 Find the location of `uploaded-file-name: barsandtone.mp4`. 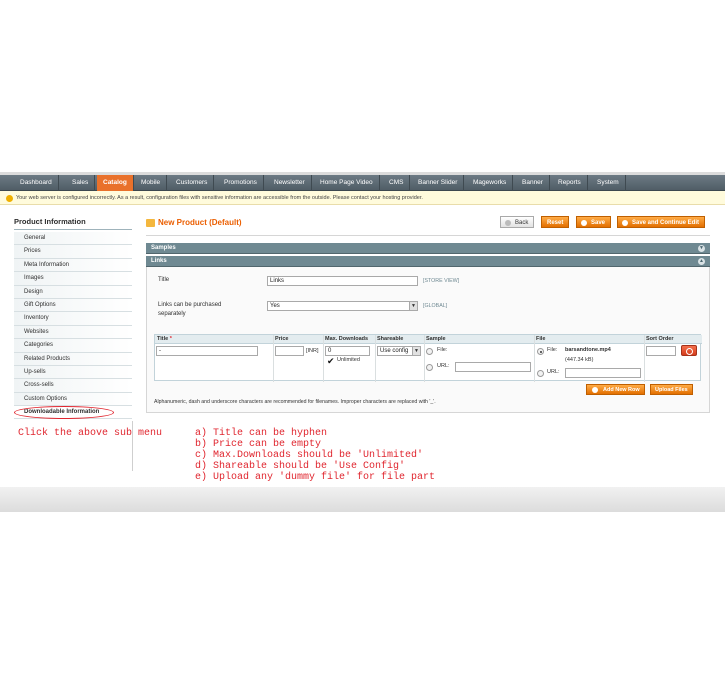

uploaded-file-name: barsandtone.mp4 is located at coordinates (588, 350).